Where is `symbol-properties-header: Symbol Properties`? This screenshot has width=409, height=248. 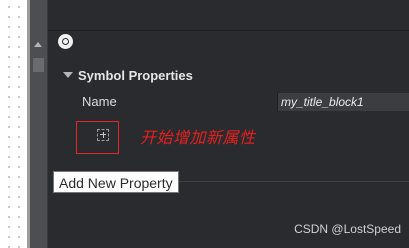
symbol-properties-header: Symbol Properties is located at coordinates (128, 75).